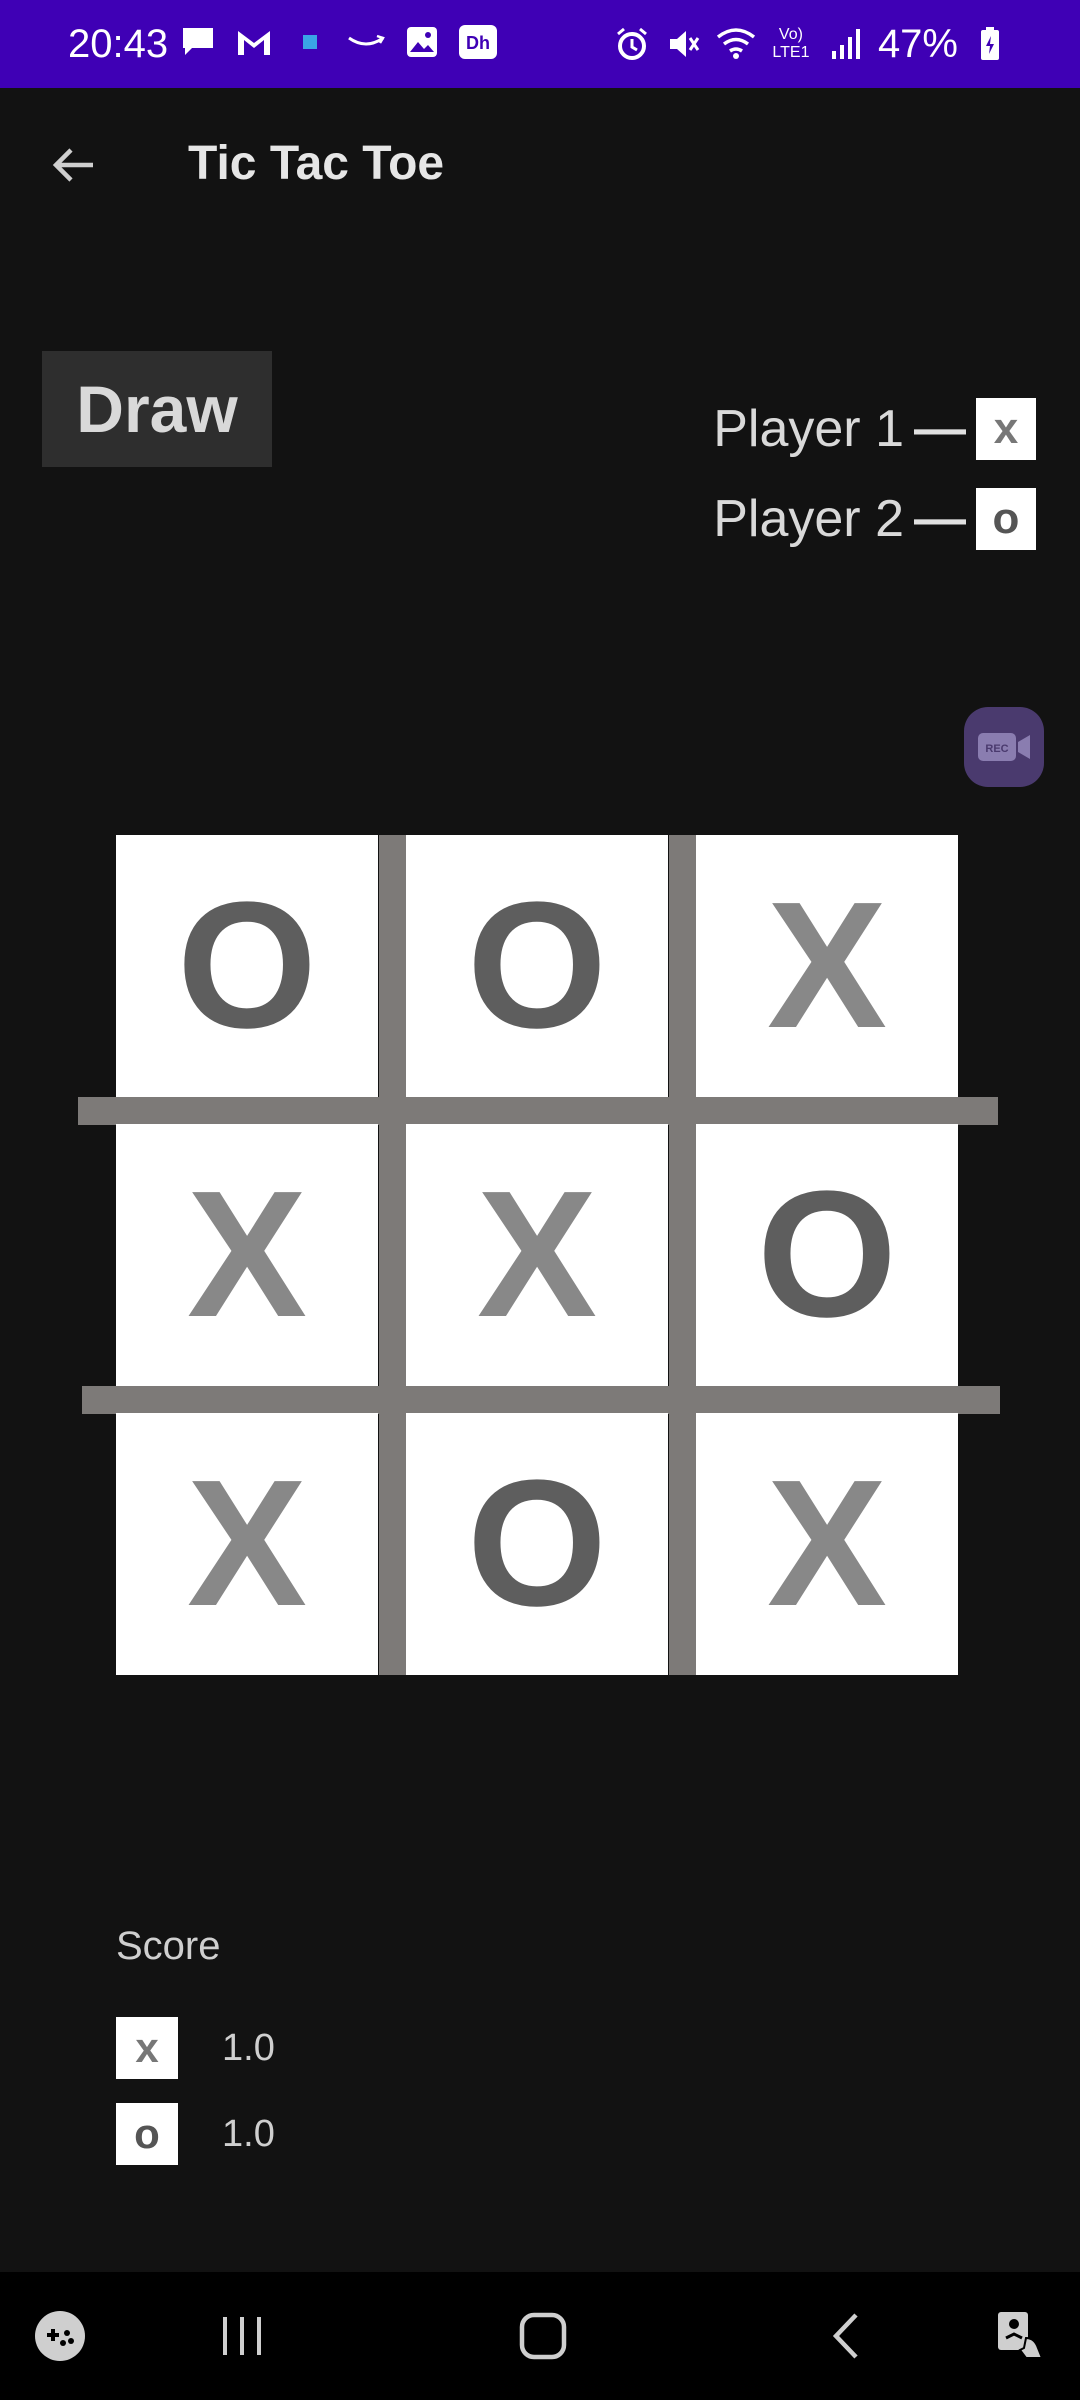 The height and width of the screenshot is (2400, 1080). Describe the element at coordinates (996, 749) in the screenshot. I see `rec-label: REC` at that location.